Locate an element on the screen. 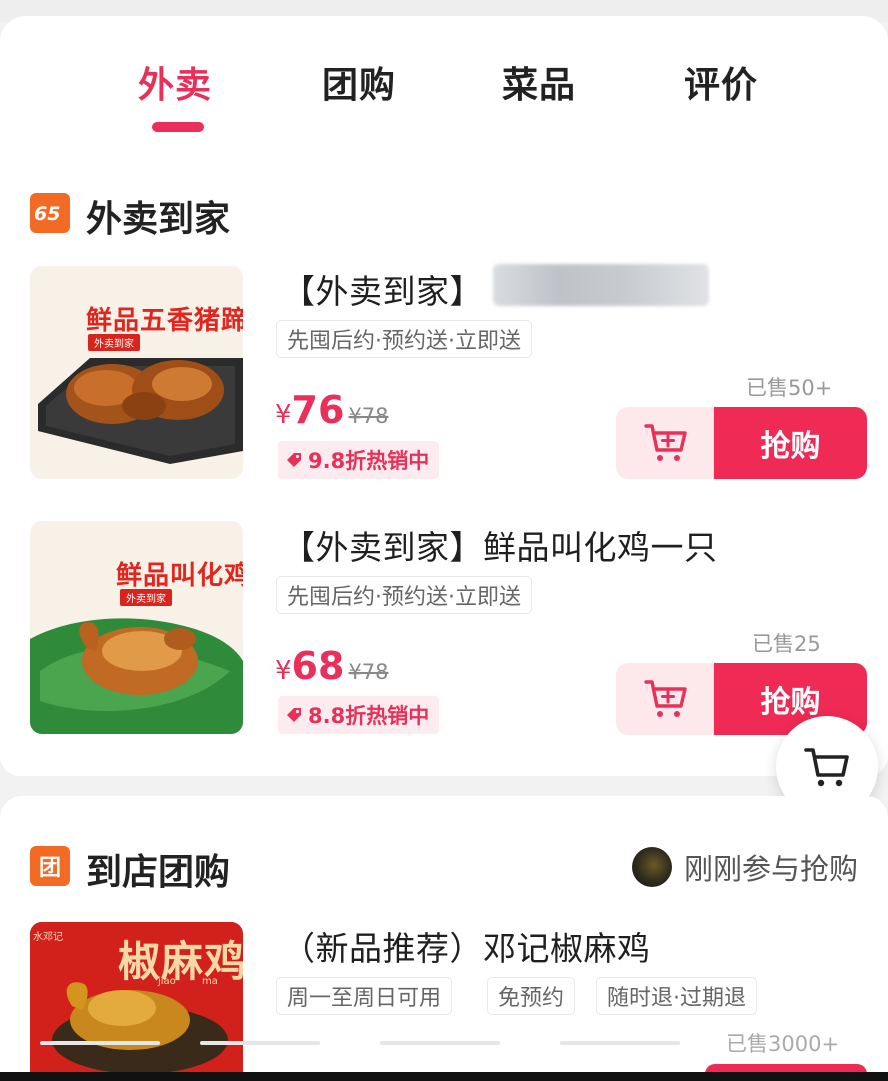 The height and width of the screenshot is (1081, 888). sold-count: 已售25 is located at coordinates (786, 644).